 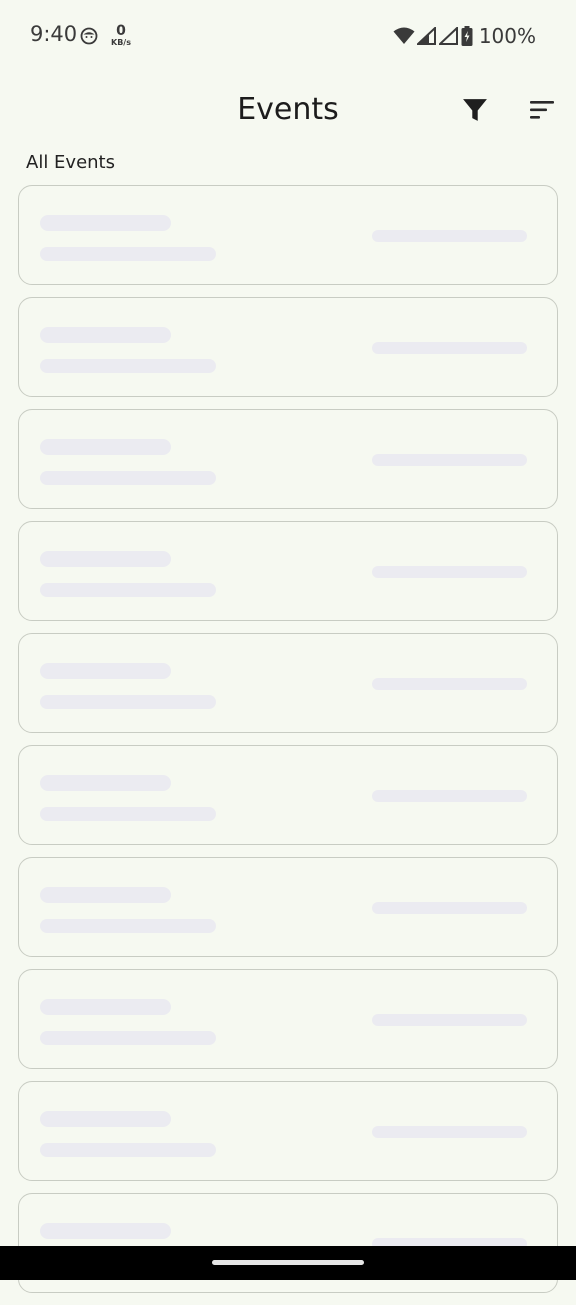 I want to click on sort-button, so click(x=542, y=110).